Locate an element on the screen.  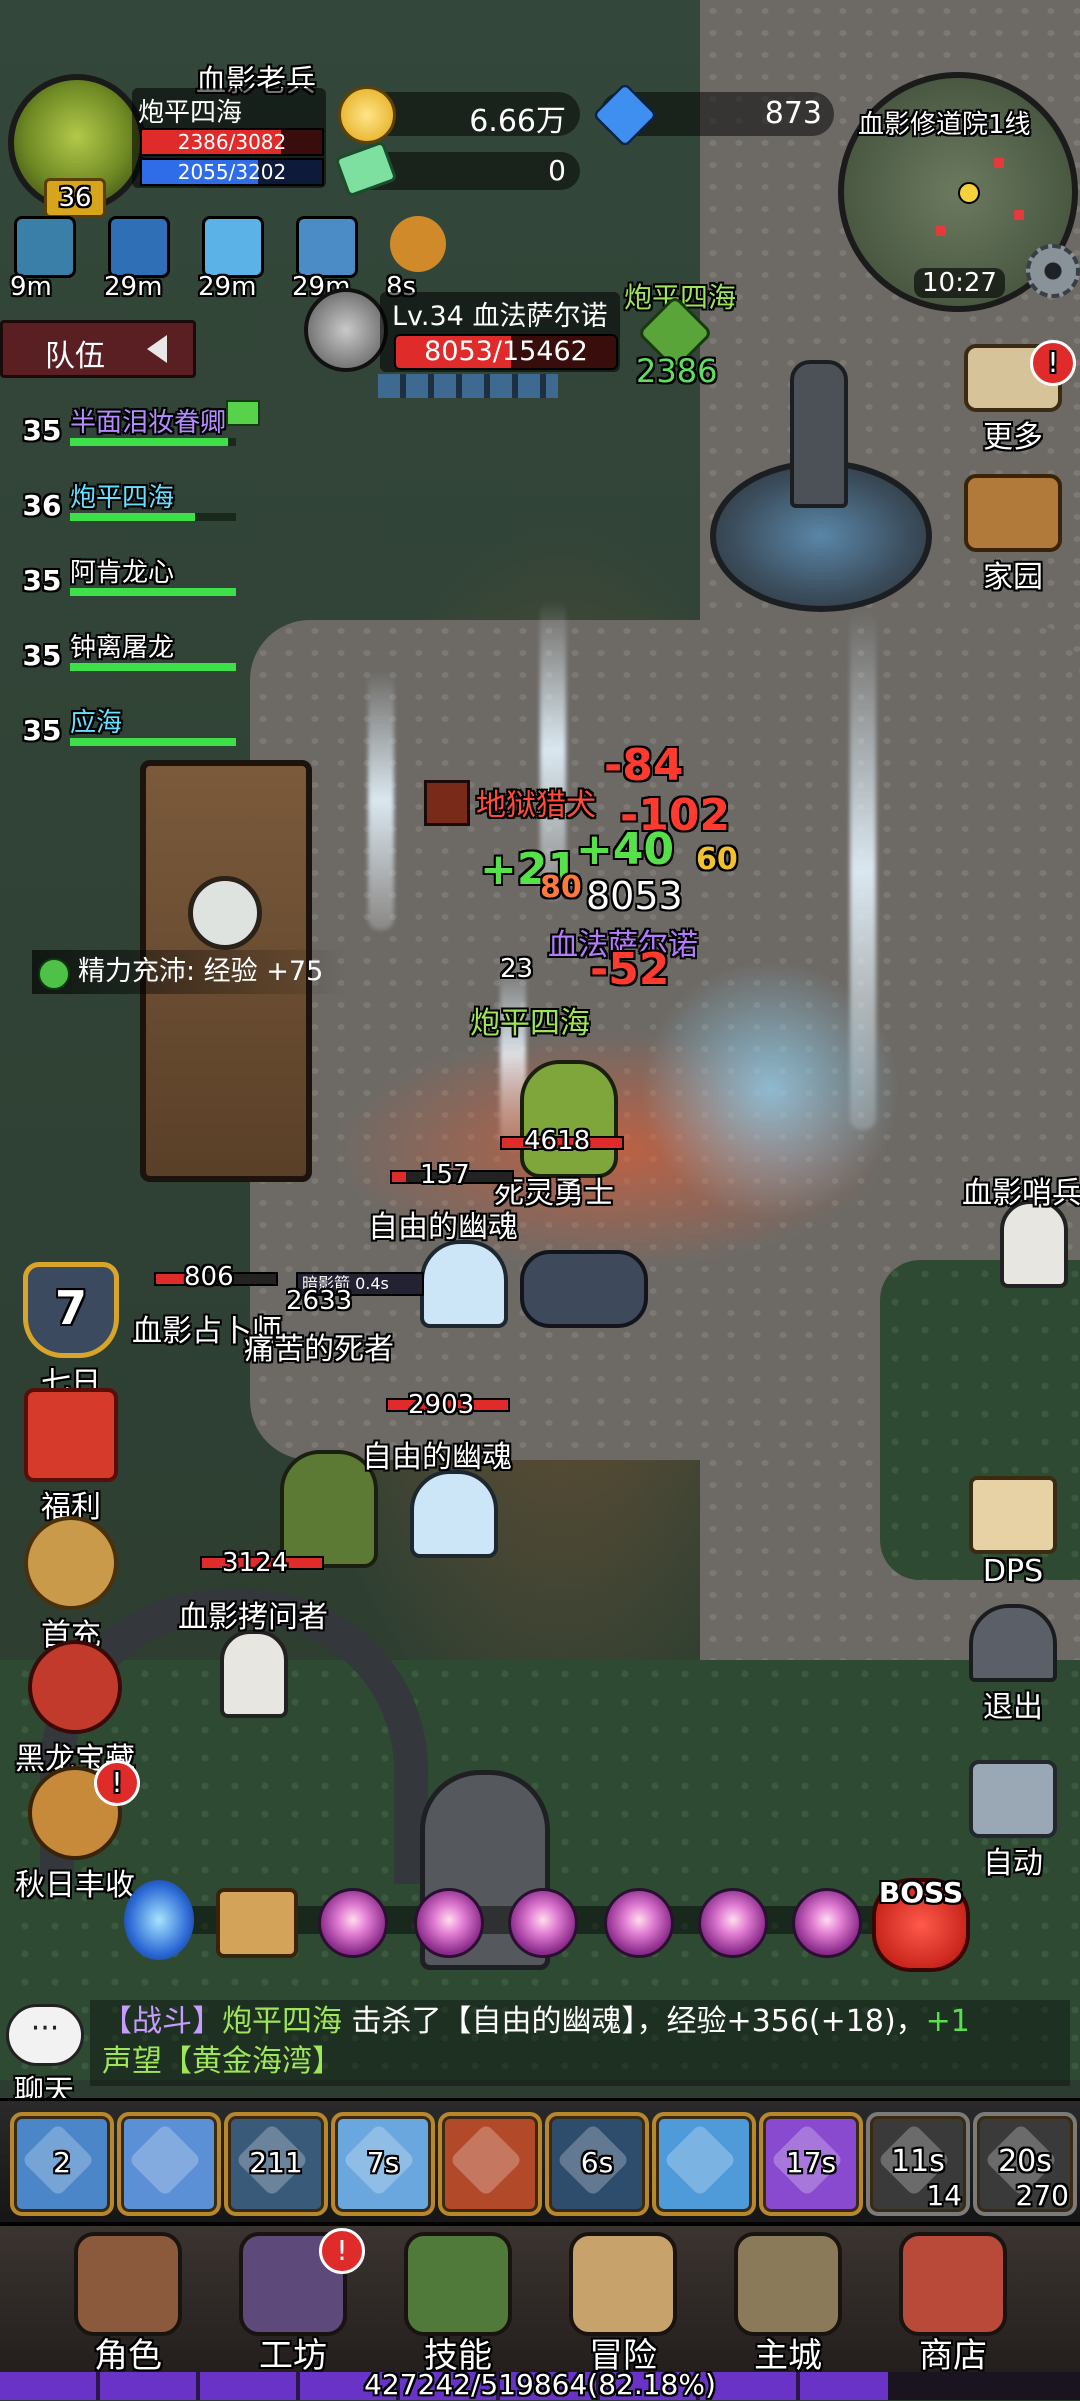
energy-notice: 精力充沛: 经验 +75 is located at coordinates (190, 972).